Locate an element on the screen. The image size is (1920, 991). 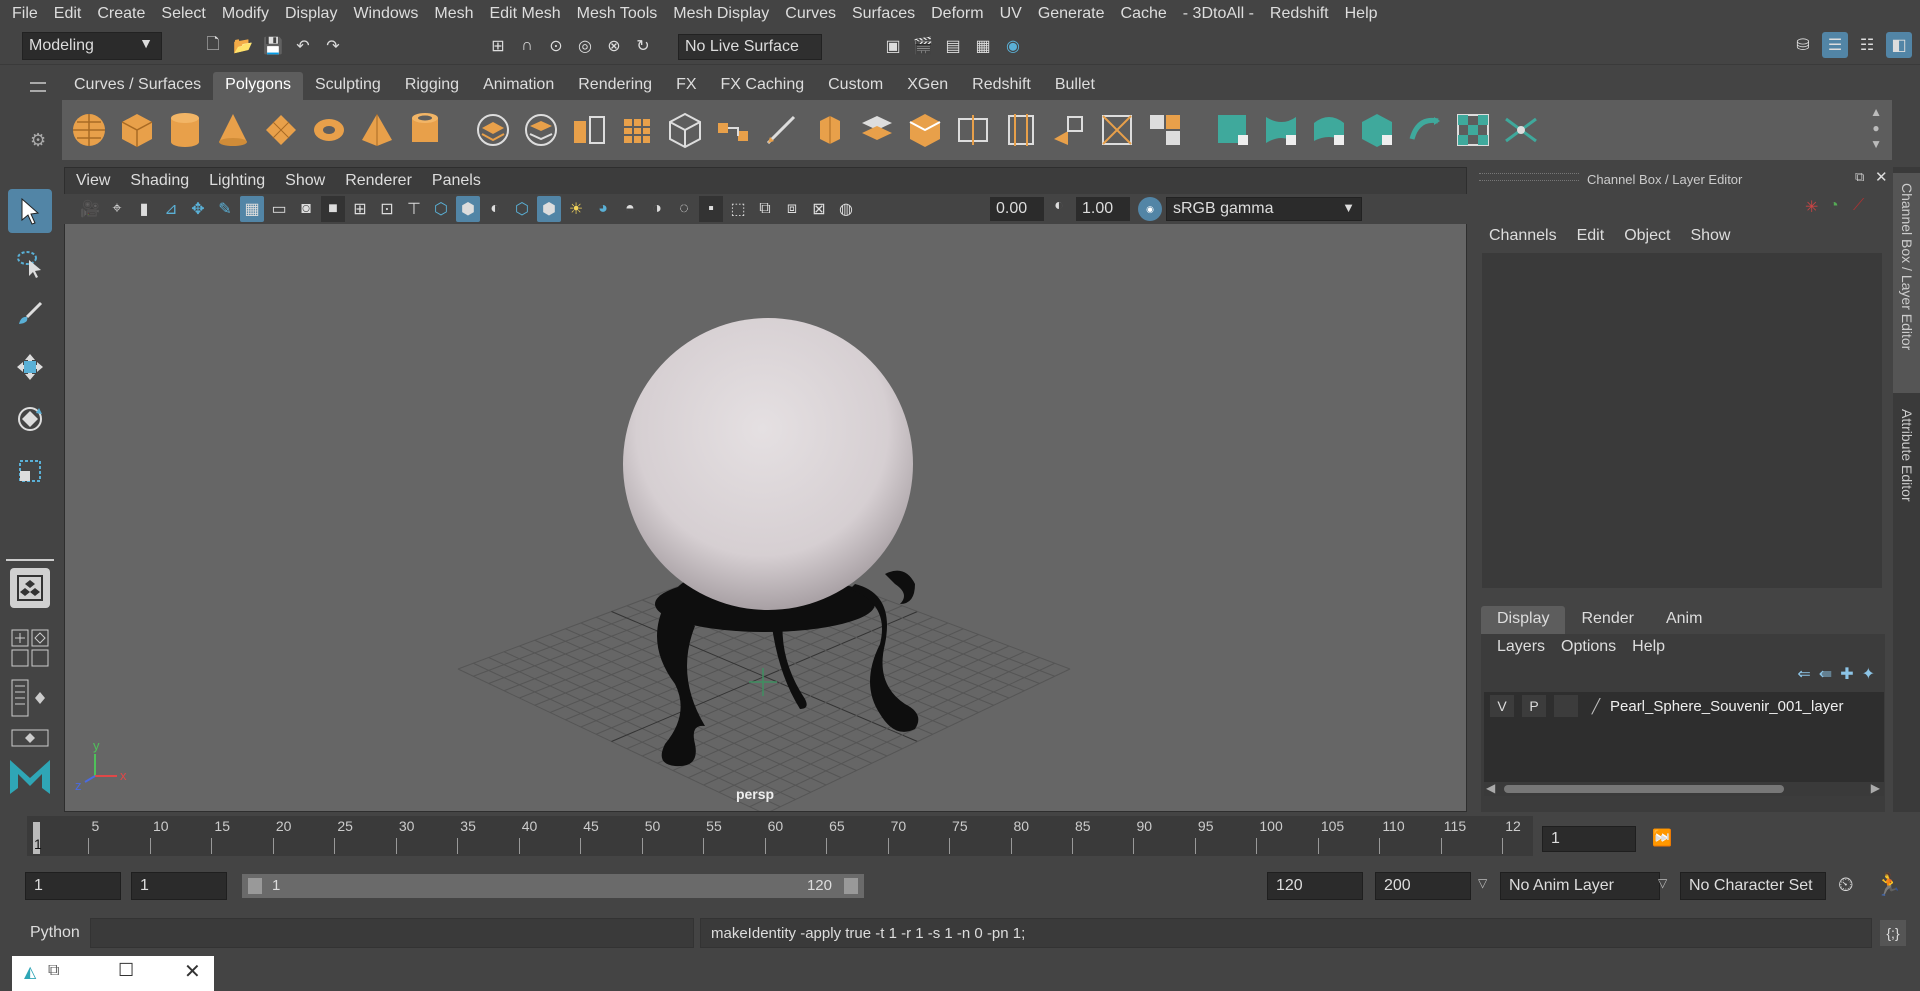
chevron-down-icon: ▽ is located at coordinates (1662, 883).